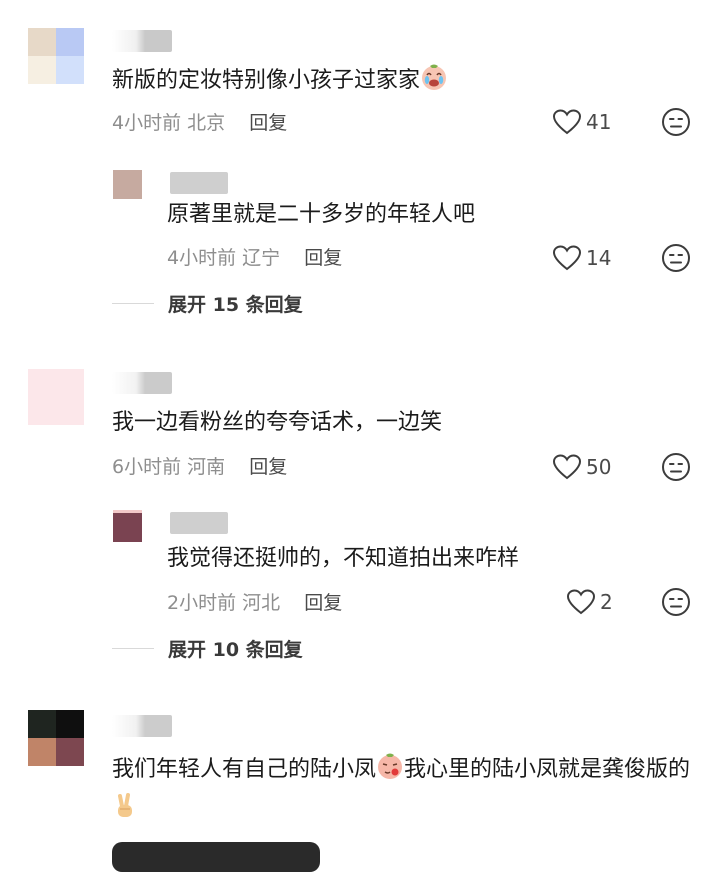  What do you see at coordinates (599, 467) in the screenshot?
I see `like-count: 50` at bounding box center [599, 467].